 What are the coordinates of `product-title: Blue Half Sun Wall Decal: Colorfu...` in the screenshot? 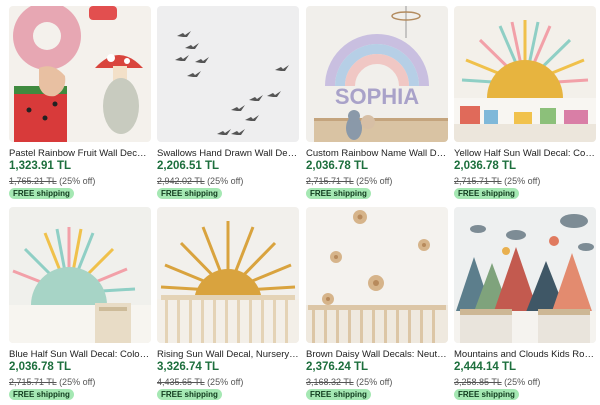 It's located at (80, 354).